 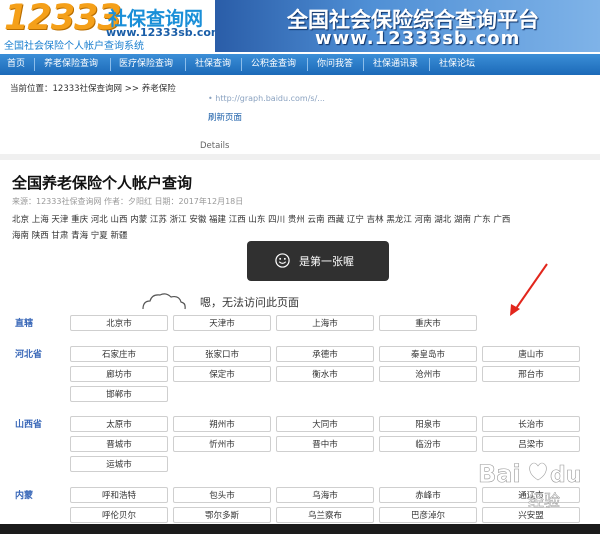 I want to click on nav-item-medical: 医疗保险查询, so click(x=146, y=64).